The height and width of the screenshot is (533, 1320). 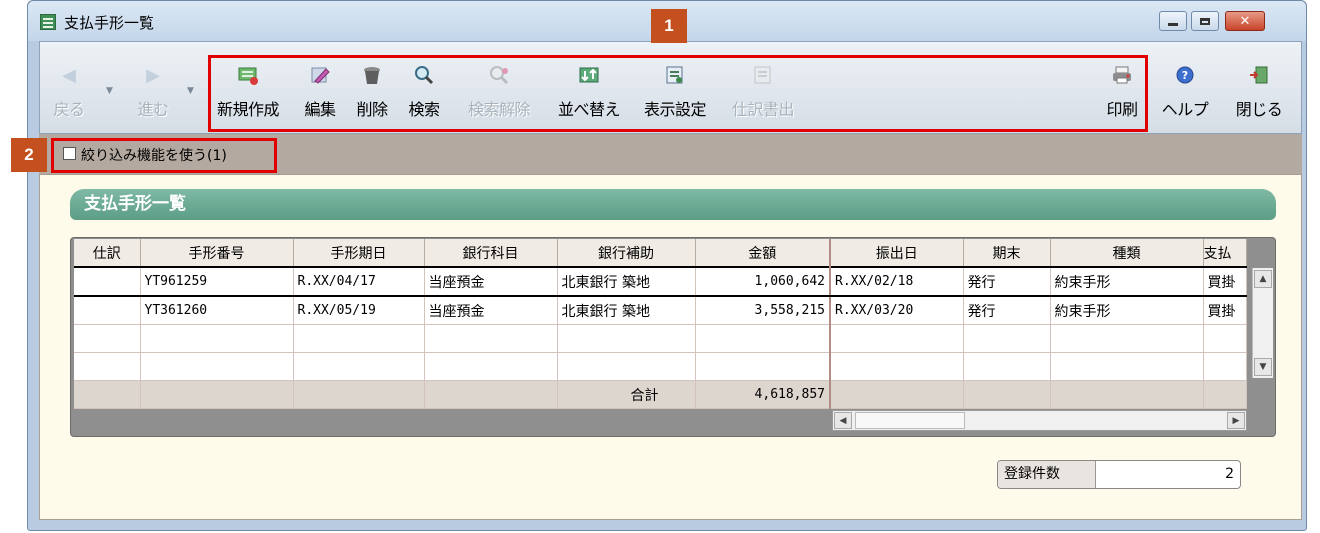 What do you see at coordinates (843, 420) in the screenshot?
I see `scroll-left-icon: ◀` at bounding box center [843, 420].